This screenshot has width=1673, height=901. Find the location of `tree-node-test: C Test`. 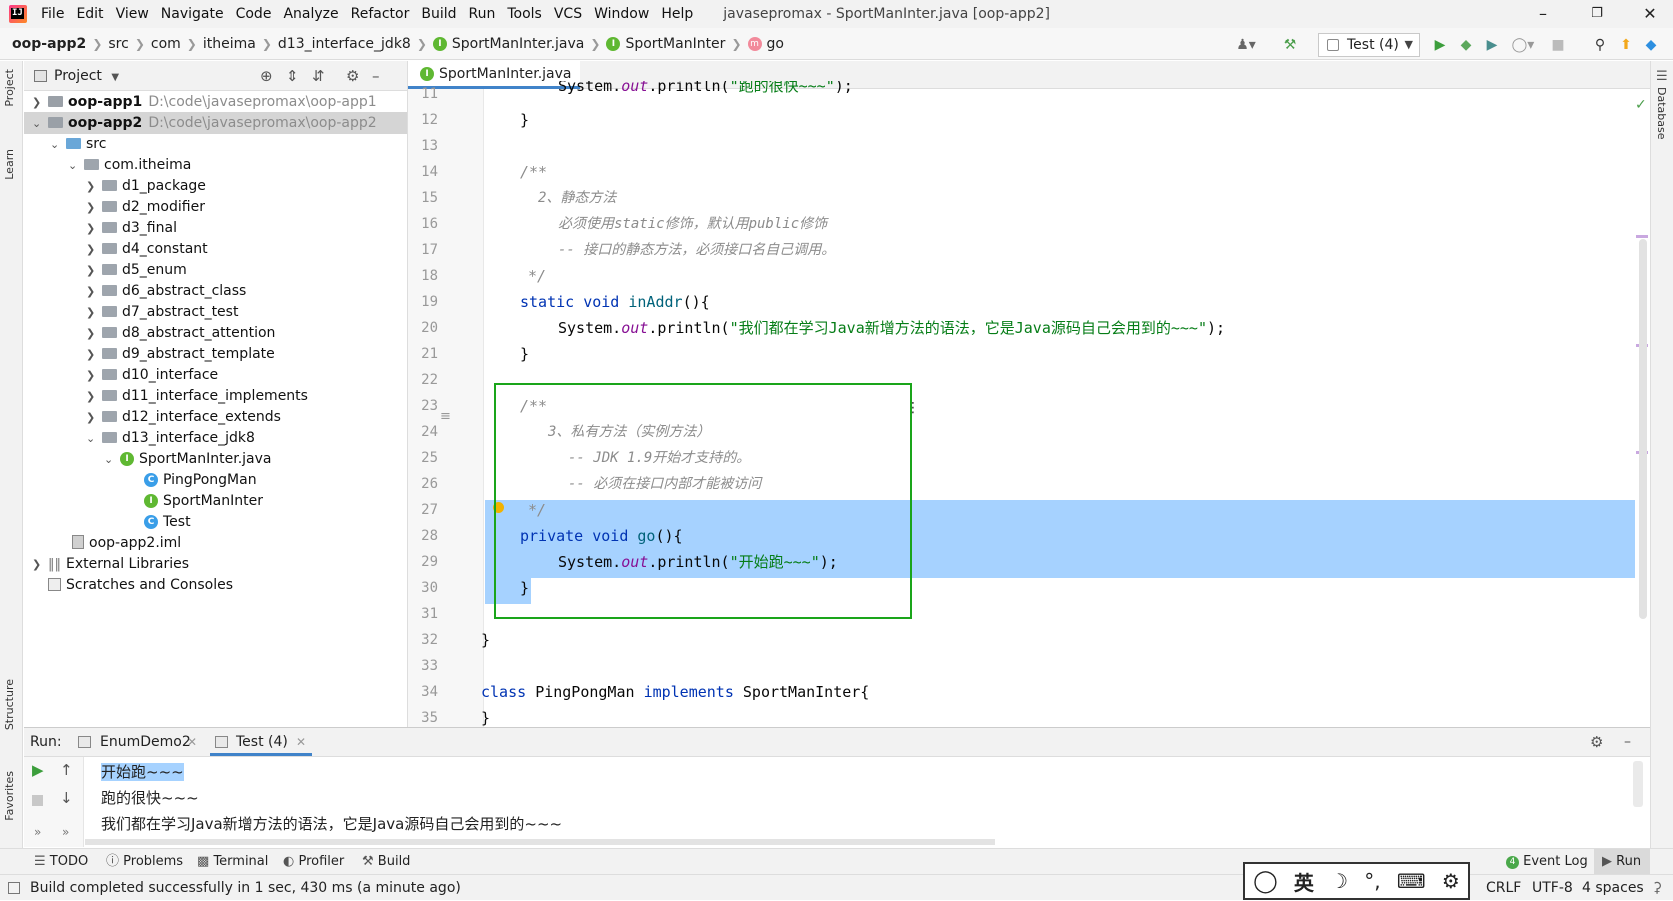

tree-node-test: C Test is located at coordinates (167, 522).